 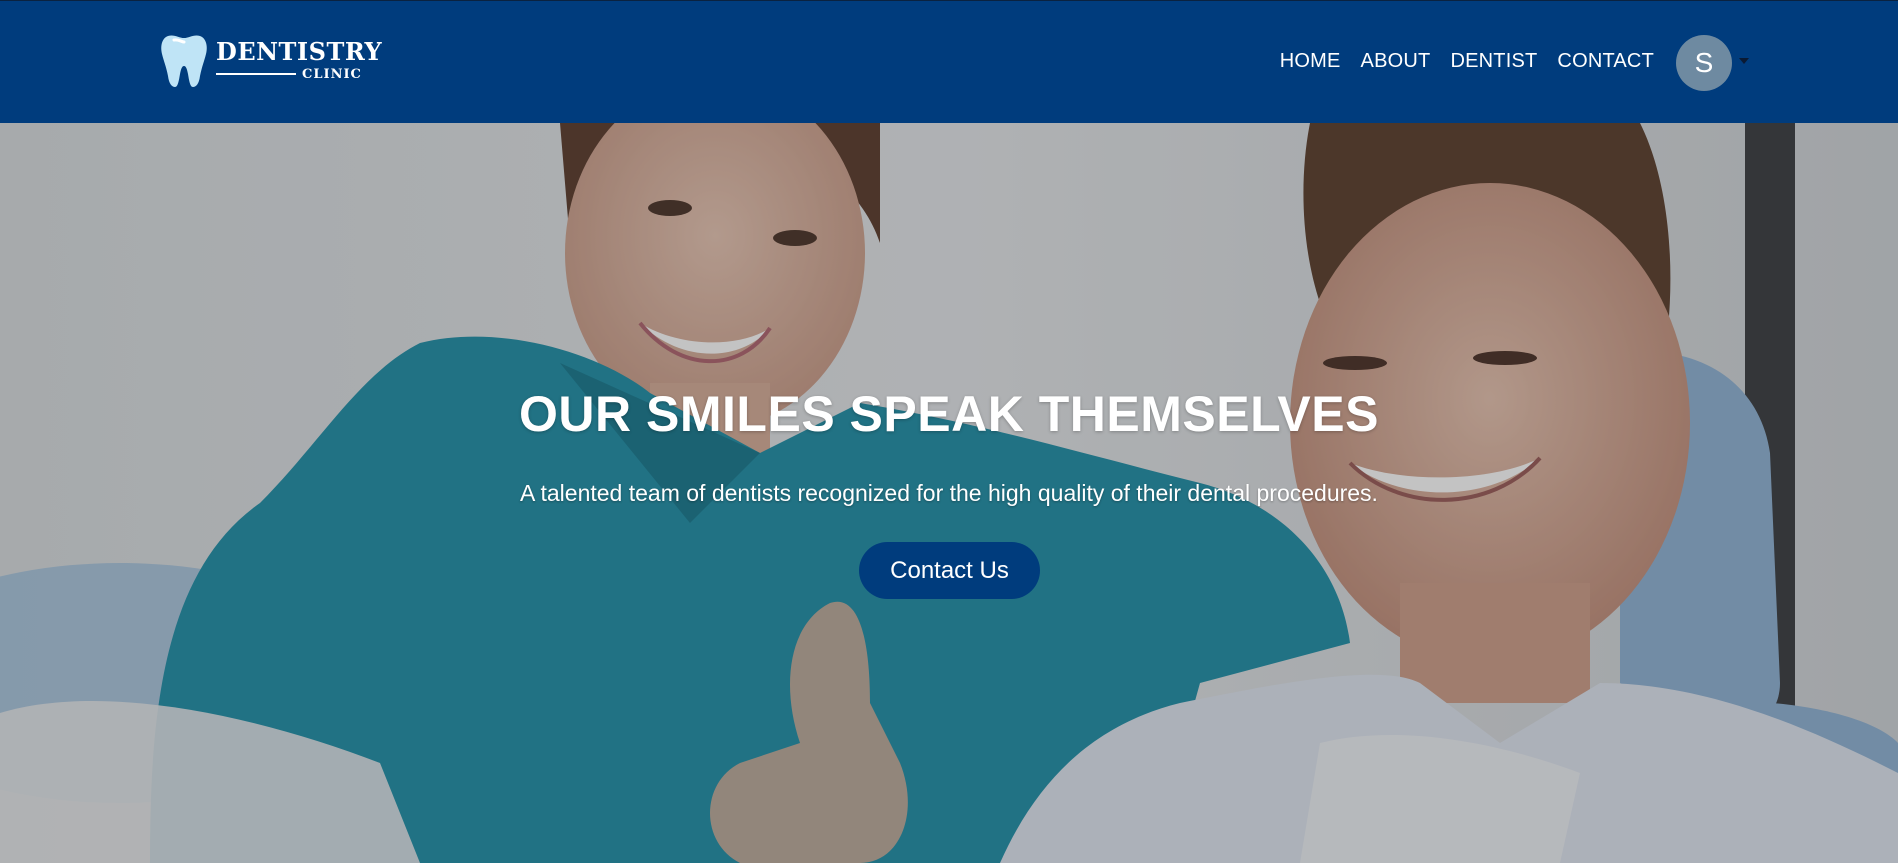 I want to click on nav-about: ABOUT, so click(x=1396, y=61).